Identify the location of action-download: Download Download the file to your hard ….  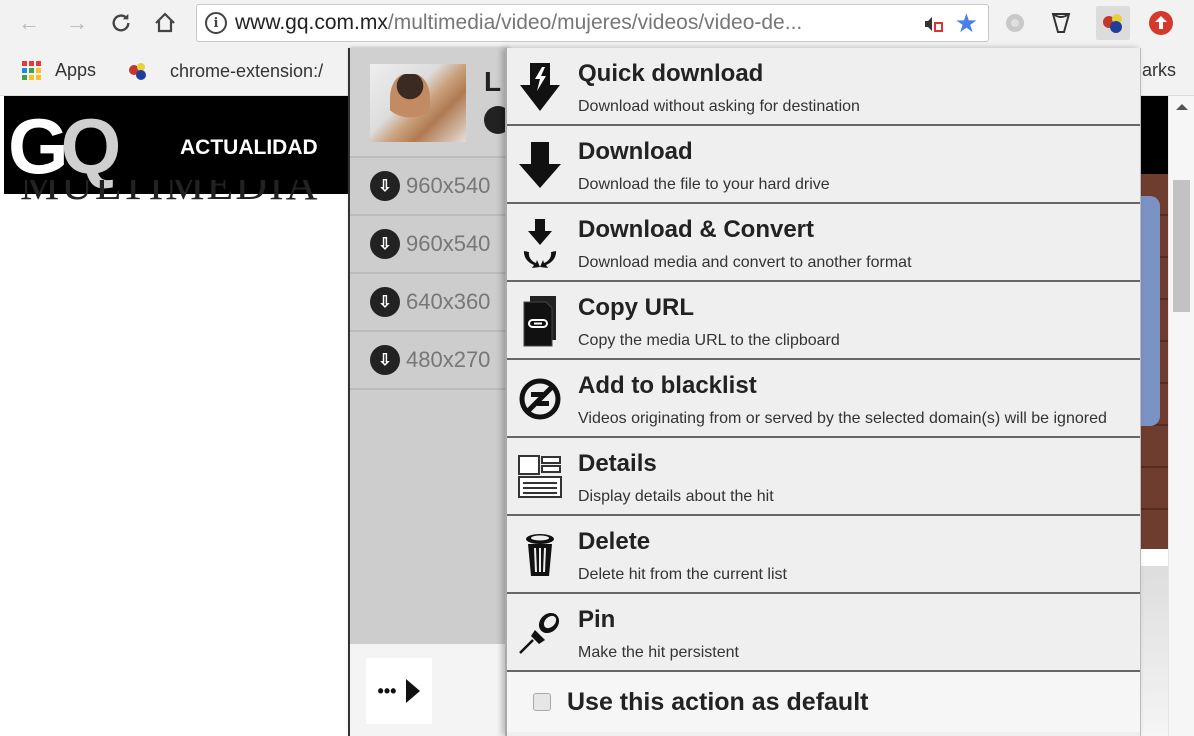
(823, 165).